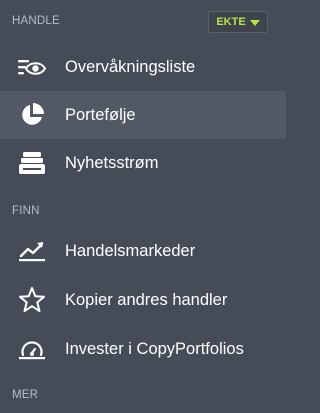  Describe the element at coordinates (32, 251) in the screenshot. I see `trend-chart-icon` at that location.